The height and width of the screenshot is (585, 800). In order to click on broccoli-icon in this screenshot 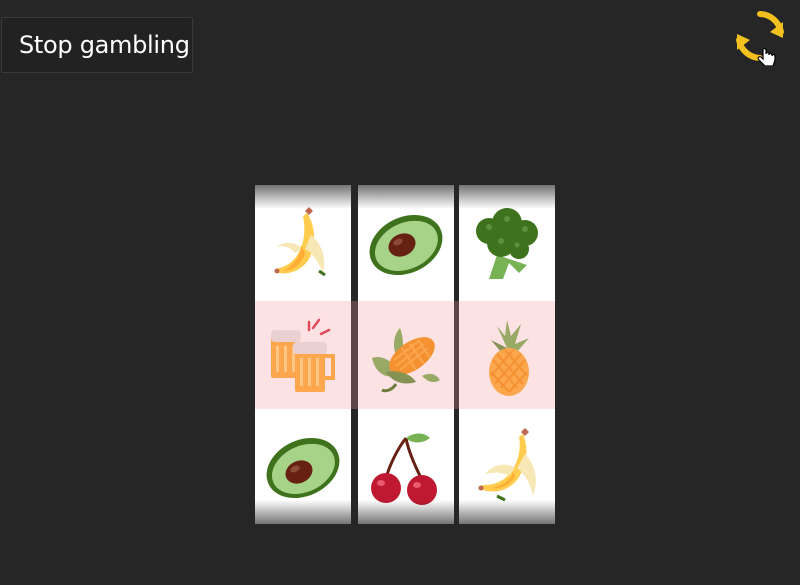, I will do `click(507, 244)`.